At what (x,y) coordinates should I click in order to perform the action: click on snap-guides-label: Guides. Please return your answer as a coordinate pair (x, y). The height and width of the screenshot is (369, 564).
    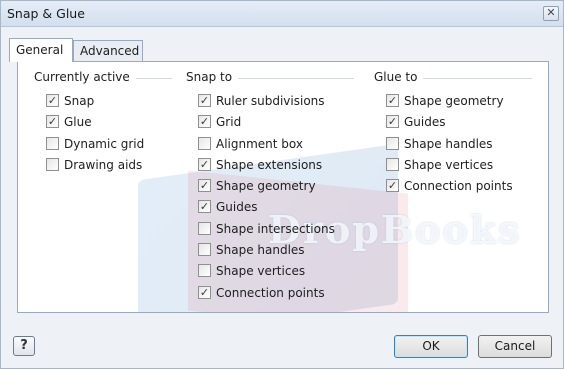
    Looking at the image, I should click on (237, 207).